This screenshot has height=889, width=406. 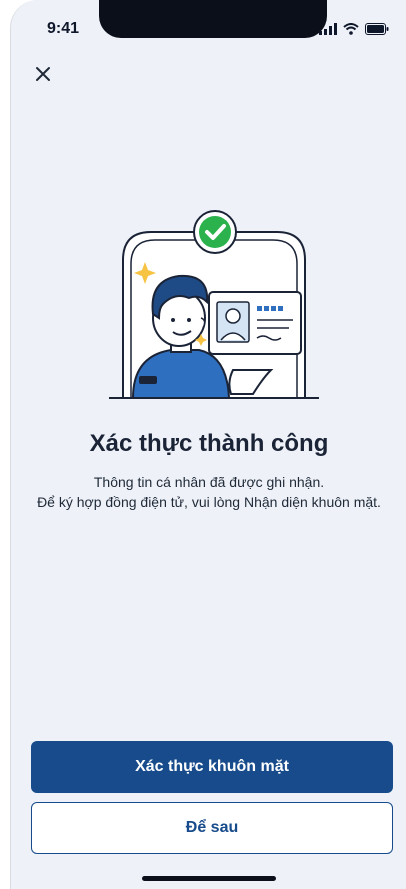 I want to click on close-button, so click(x=43, y=76).